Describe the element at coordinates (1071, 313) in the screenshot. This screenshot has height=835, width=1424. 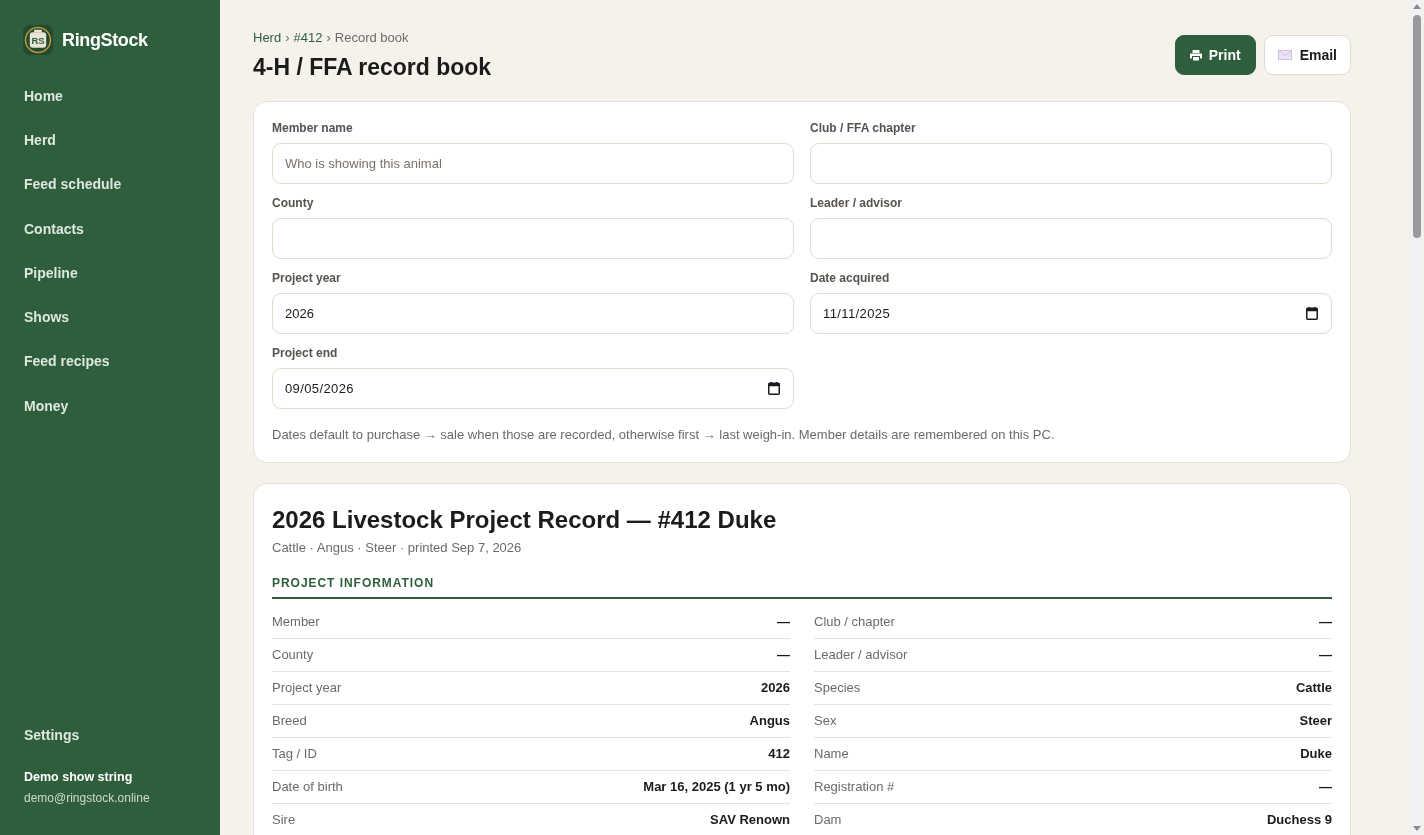
I see `date-field: 11/11/2025` at that location.